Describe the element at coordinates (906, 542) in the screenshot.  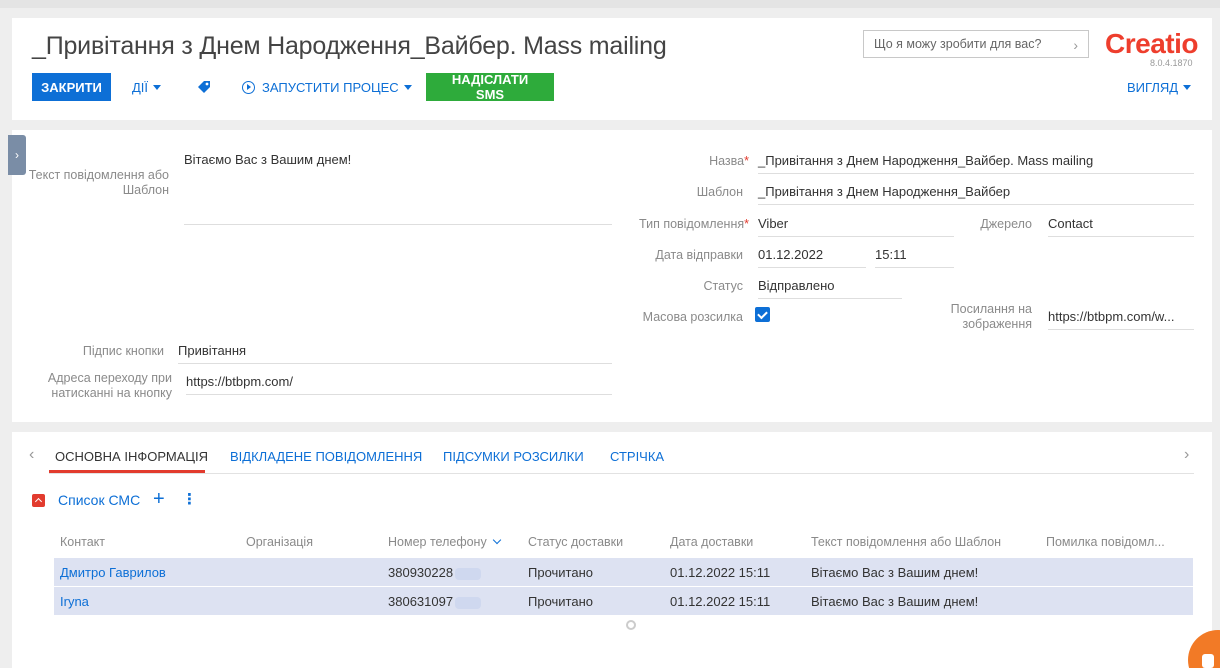
I see `column-header-message: Текст повідомлення або Шаблон` at that location.